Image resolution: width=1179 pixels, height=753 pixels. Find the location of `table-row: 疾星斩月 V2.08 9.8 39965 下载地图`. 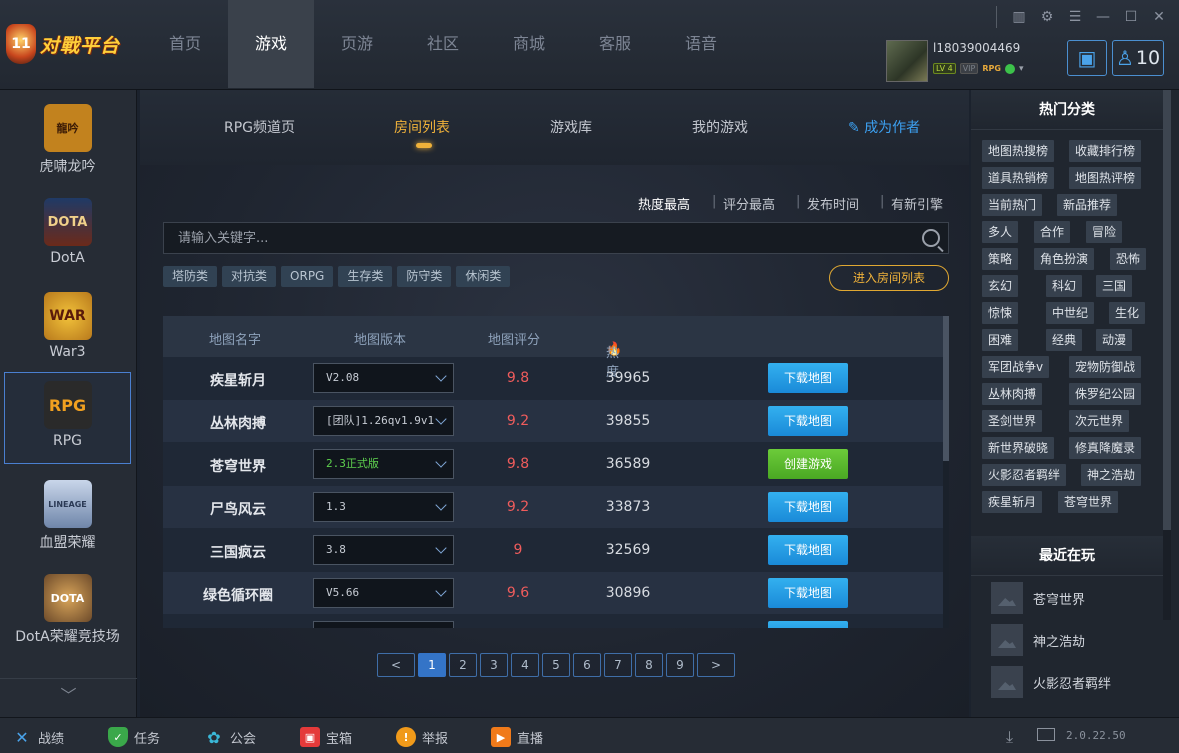

table-row: 疾星斩月 V2.08 9.8 39965 下载地图 is located at coordinates (553, 378).